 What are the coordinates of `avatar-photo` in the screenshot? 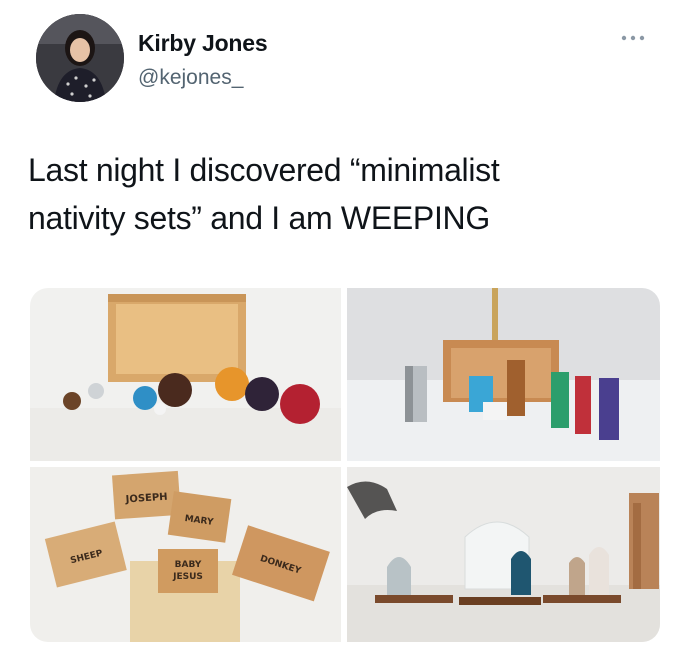 It's located at (80, 58).